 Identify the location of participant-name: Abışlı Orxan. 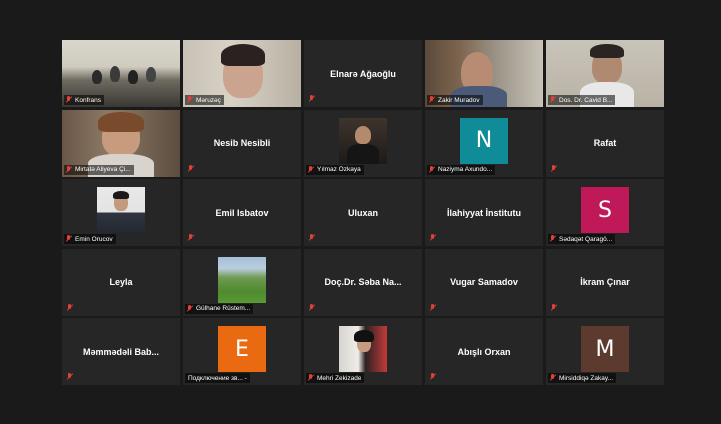
(484, 351).